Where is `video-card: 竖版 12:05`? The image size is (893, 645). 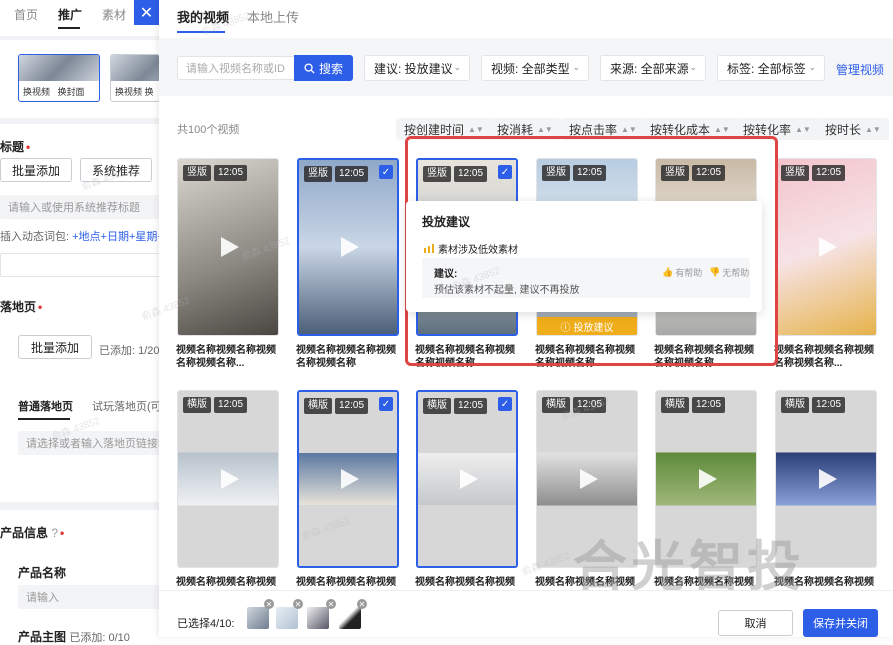
video-card: 竖版 12:05 is located at coordinates (826, 247).